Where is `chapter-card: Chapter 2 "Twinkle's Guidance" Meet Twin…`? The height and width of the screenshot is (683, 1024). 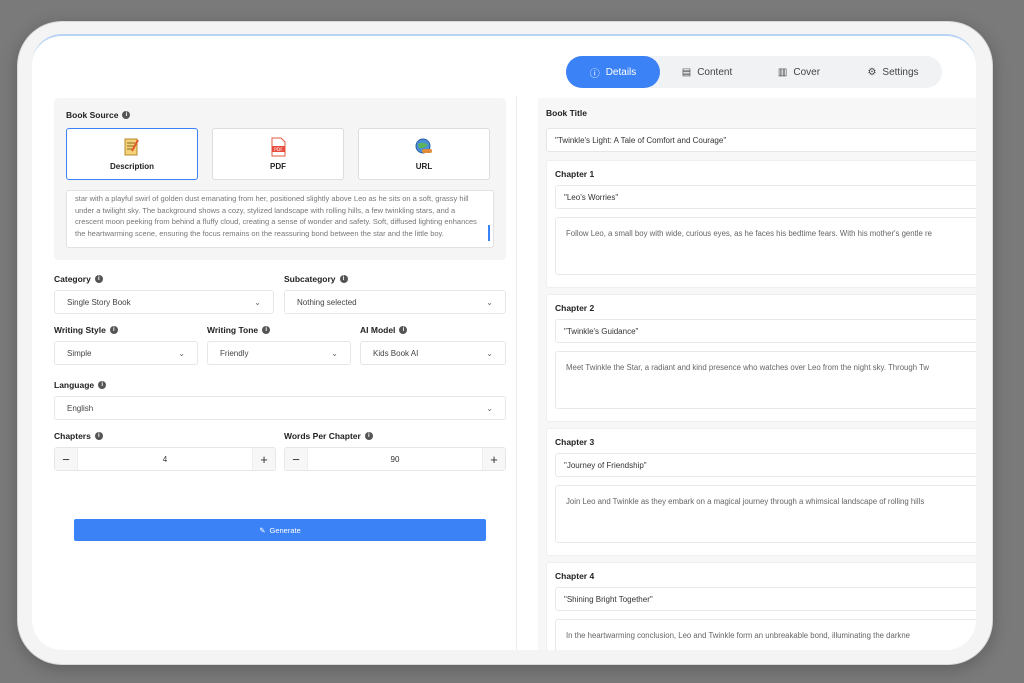
chapter-card: Chapter 2 "Twinkle's Guidance" Meet Twin… is located at coordinates (761, 358).